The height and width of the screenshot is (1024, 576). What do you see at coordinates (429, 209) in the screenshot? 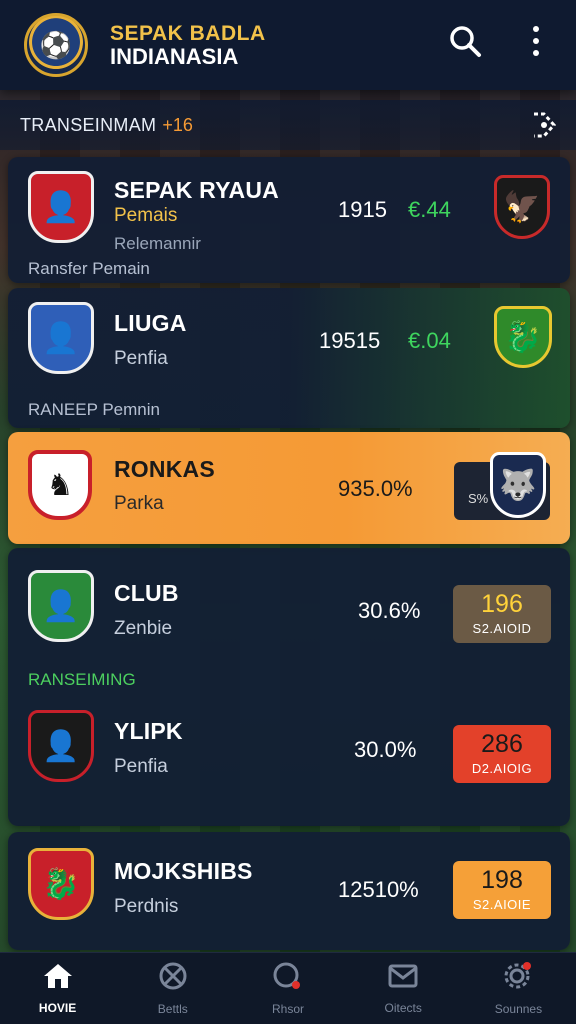
I see `value-delta: €.44` at bounding box center [429, 209].